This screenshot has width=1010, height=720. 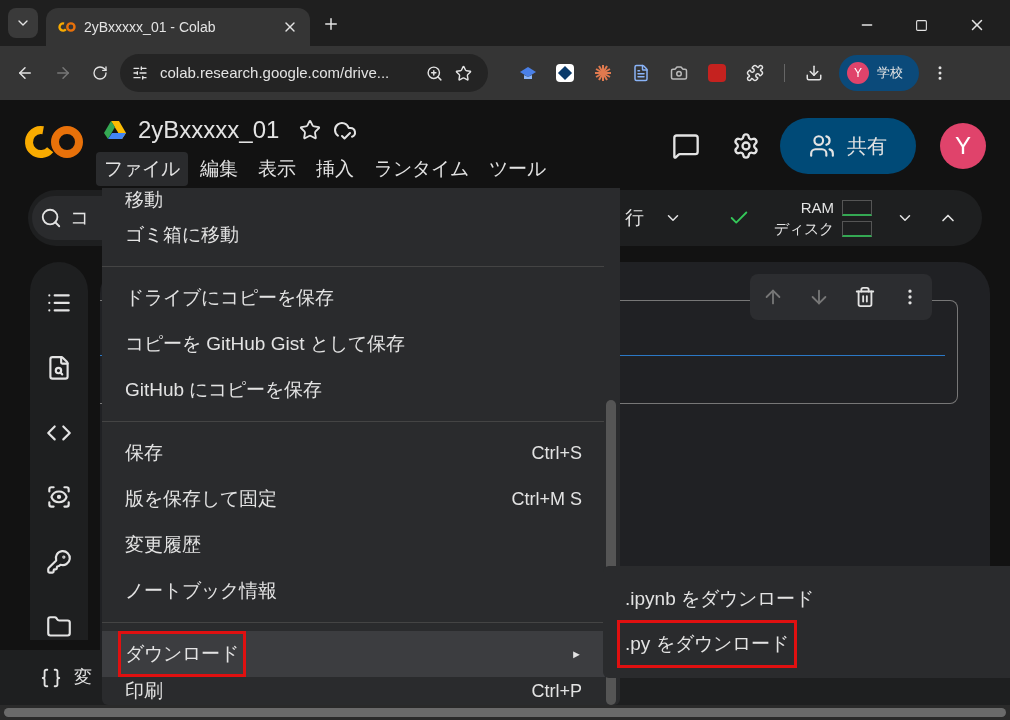 What do you see at coordinates (517, 169) in the screenshot?
I see `menu-item: ツール` at bounding box center [517, 169].